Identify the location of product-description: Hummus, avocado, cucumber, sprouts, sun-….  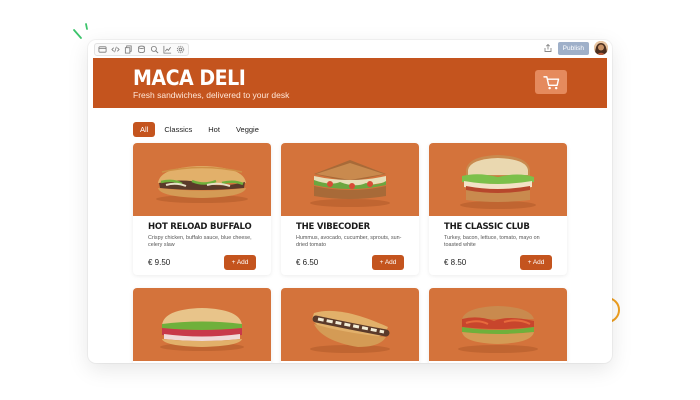
(349, 241).